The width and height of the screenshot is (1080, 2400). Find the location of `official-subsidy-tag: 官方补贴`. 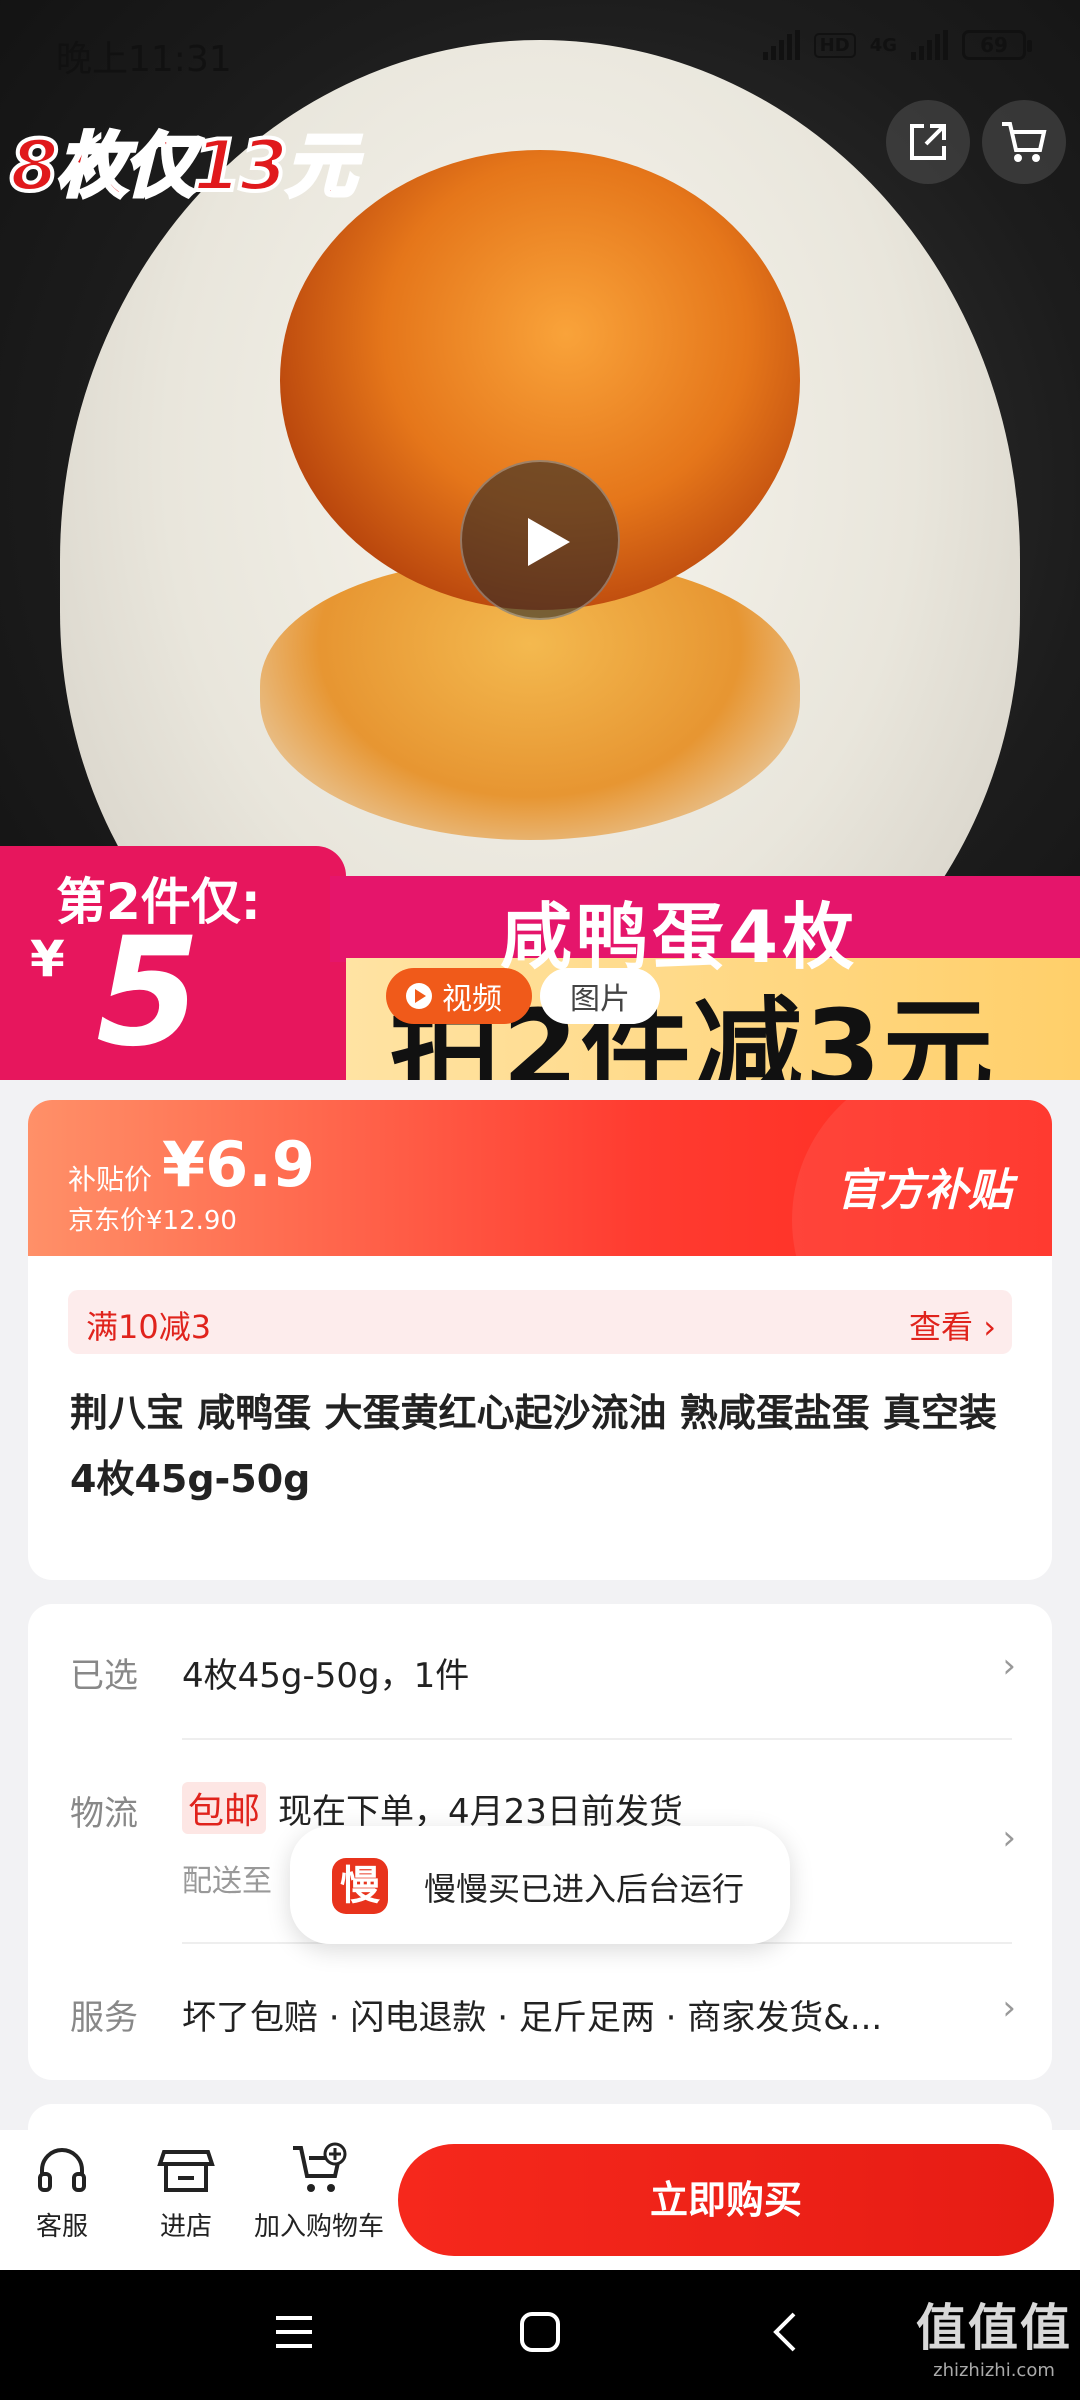

official-subsidy-tag: 官方补贴 is located at coordinates (924, 1190).